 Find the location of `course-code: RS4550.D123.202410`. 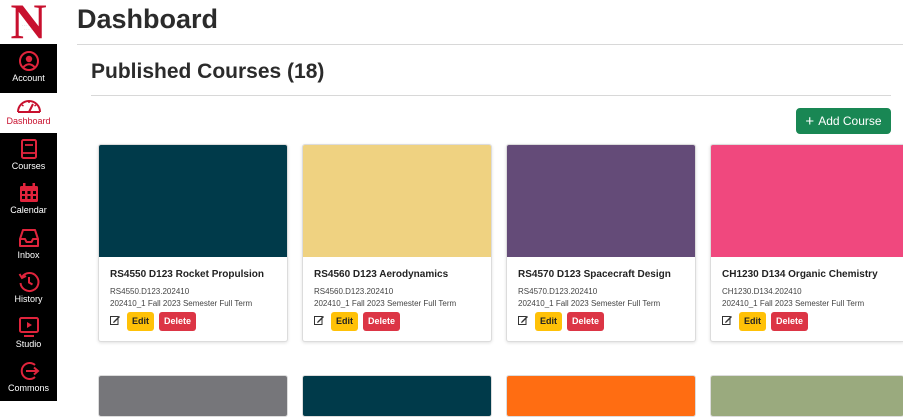

course-code: RS4550.D123.202410 is located at coordinates (150, 291).